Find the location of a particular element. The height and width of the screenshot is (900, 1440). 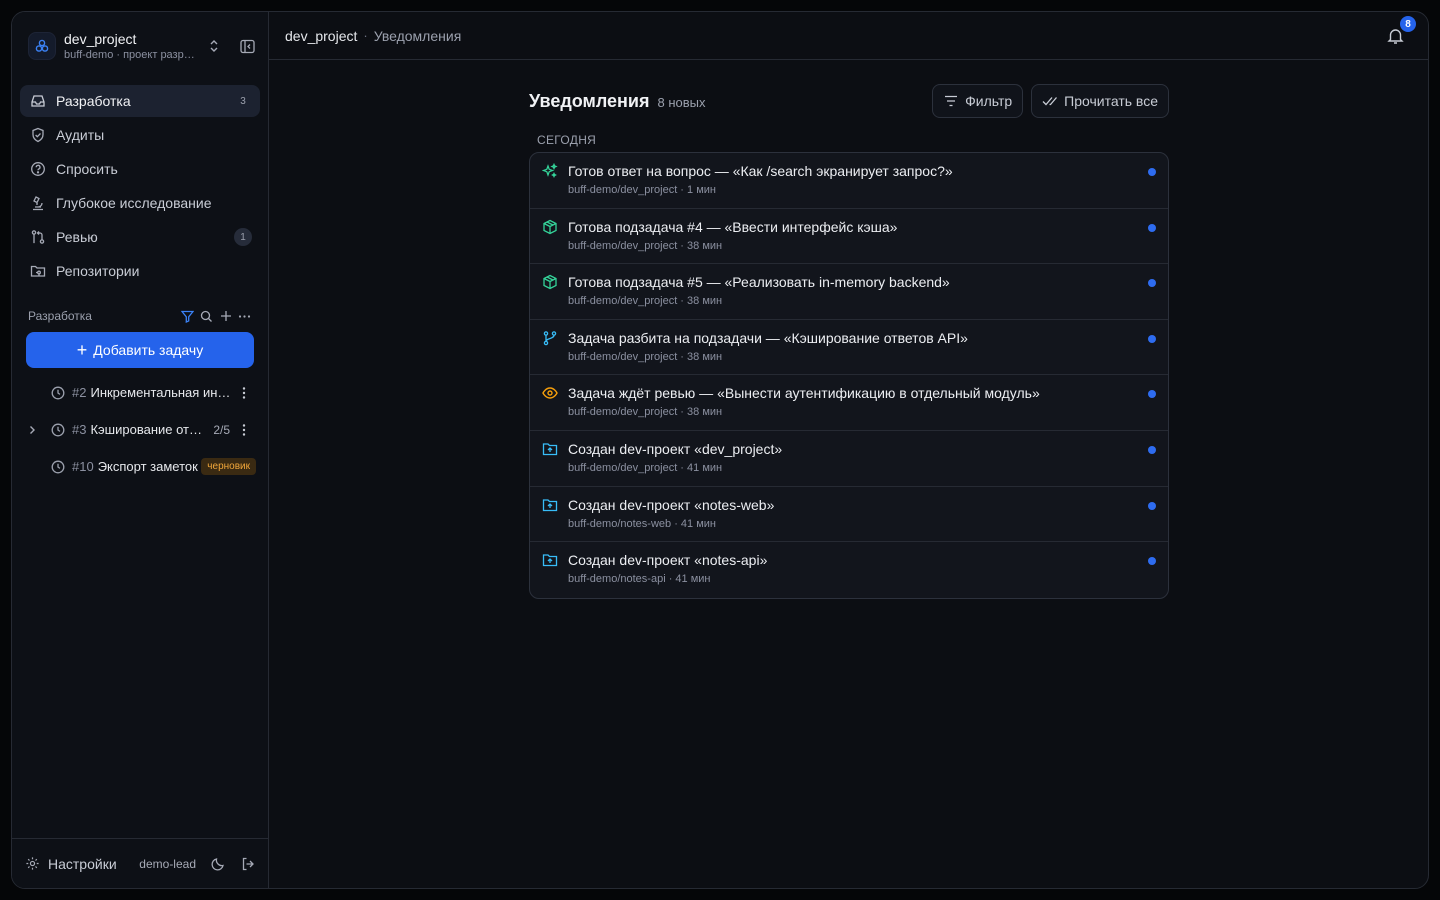

filter-button: Фильтр is located at coordinates (978, 101).